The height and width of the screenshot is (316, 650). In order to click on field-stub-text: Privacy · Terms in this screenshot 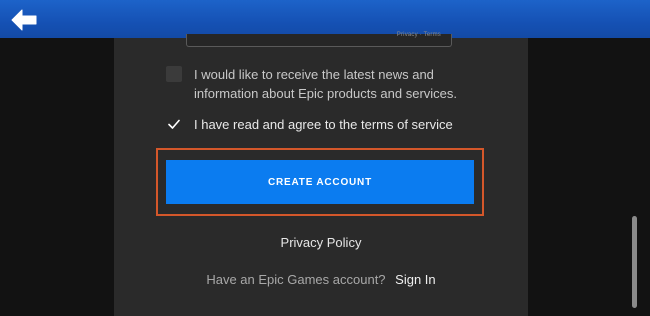, I will do `click(418, 35)`.